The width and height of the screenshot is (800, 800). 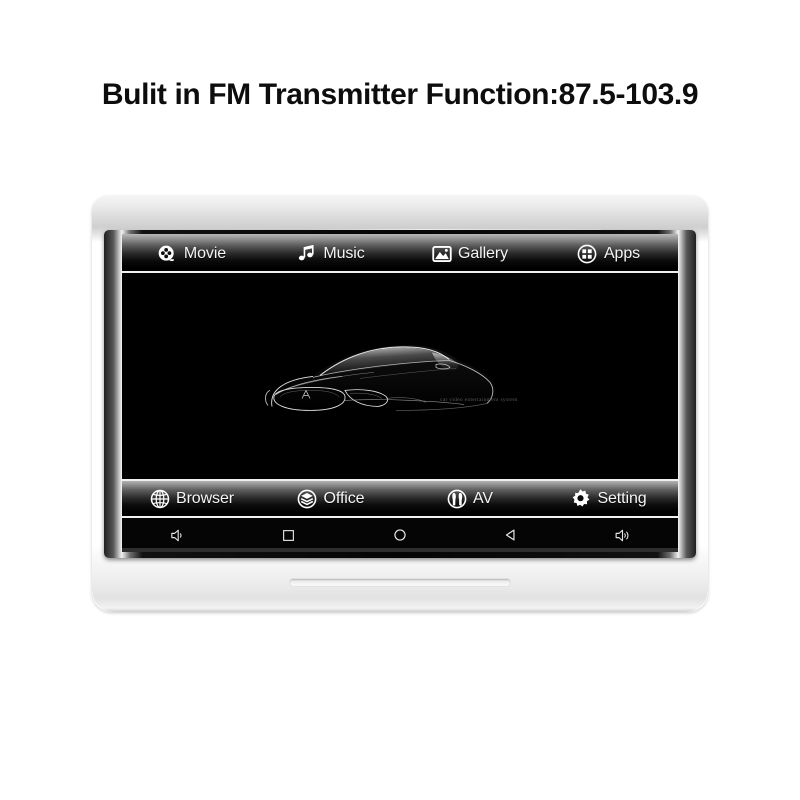 I want to click on menu-item-setting: Setting, so click(x=608, y=498).